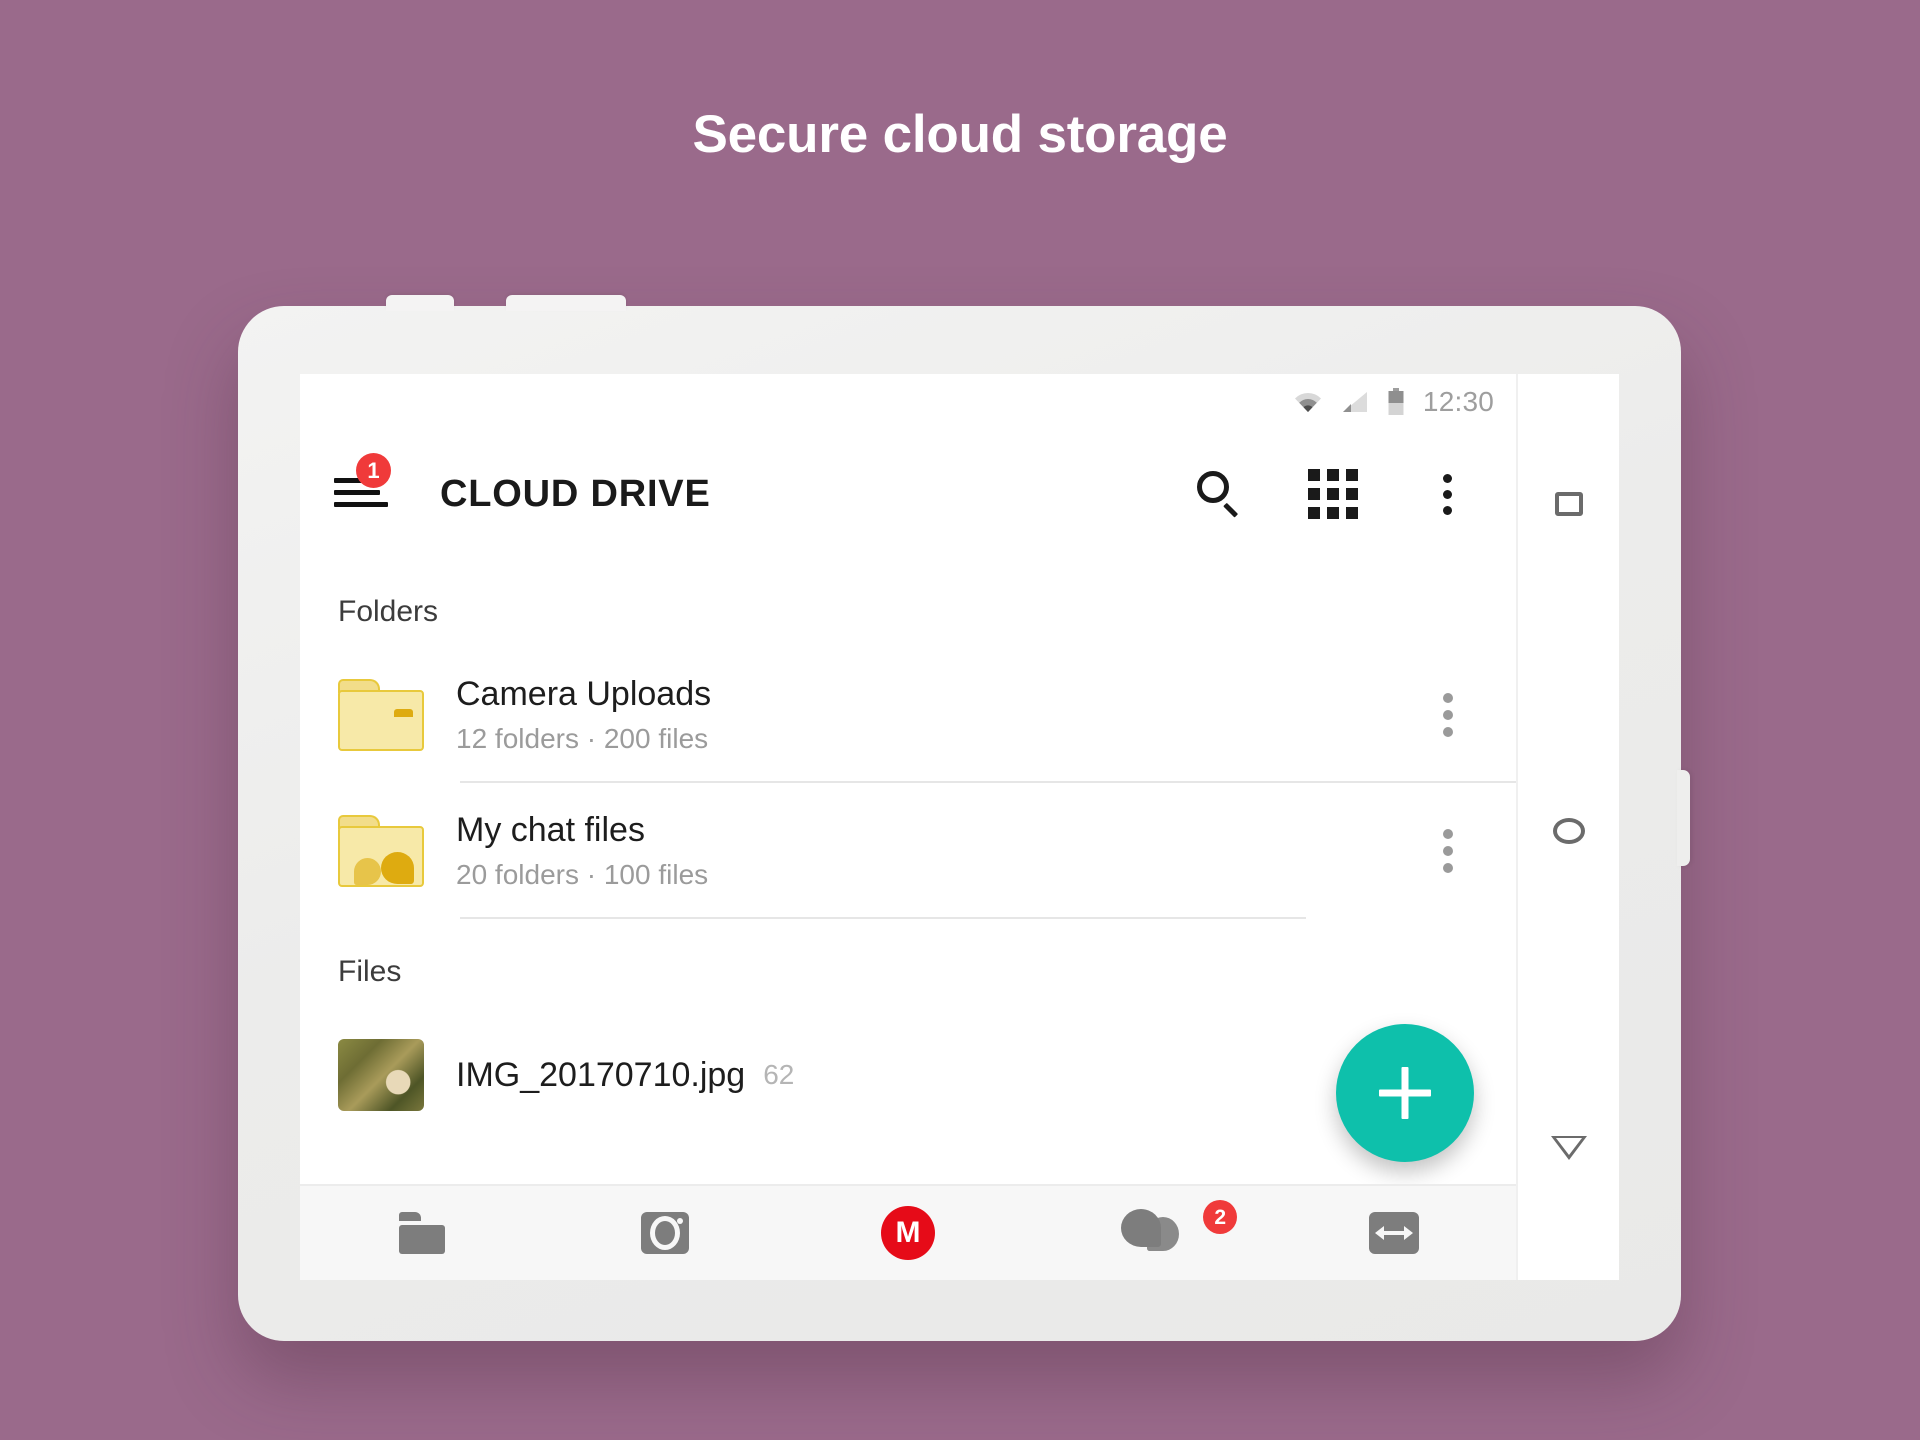 This screenshot has width=1920, height=1440. I want to click on status-bar: 12:30, so click(908, 401).